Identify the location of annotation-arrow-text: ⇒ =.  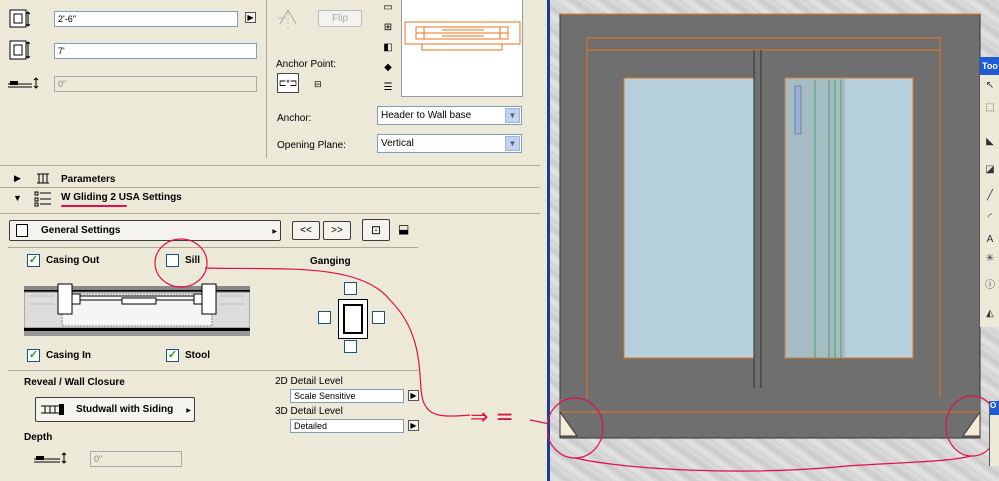
(492, 417).